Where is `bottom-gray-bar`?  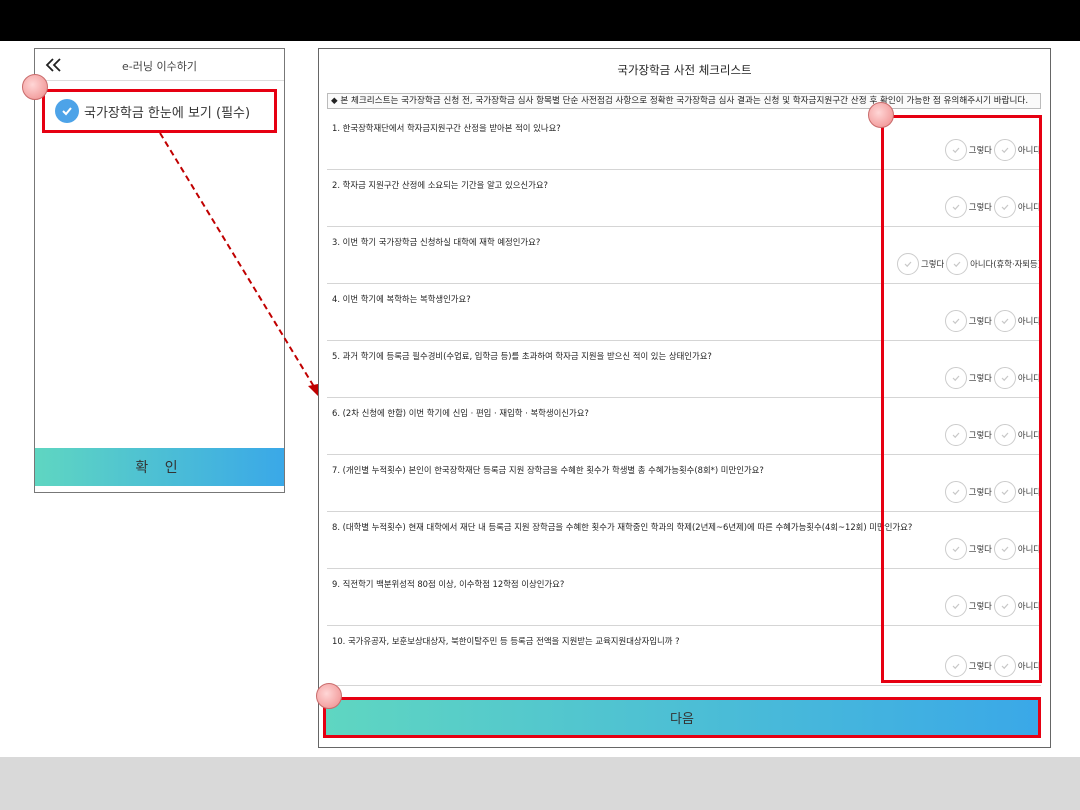 bottom-gray-bar is located at coordinates (540, 783).